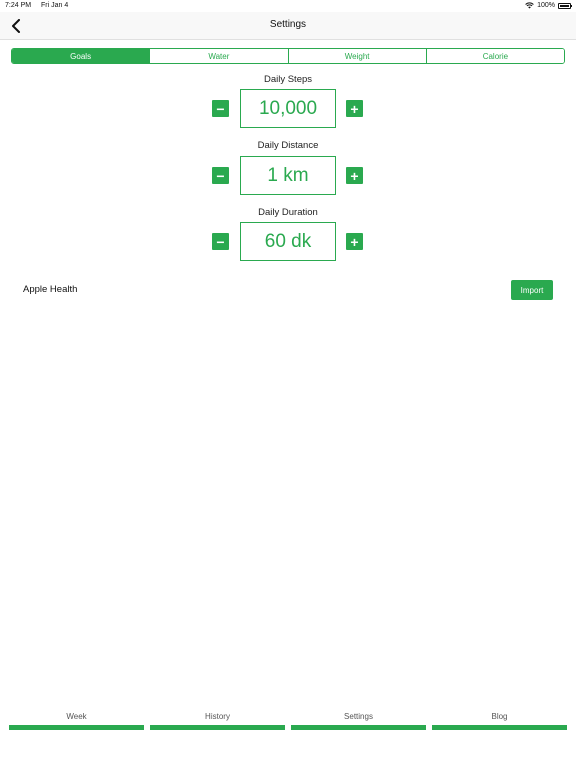 The image size is (576, 768). I want to click on tab-blog: Blog, so click(499, 720).